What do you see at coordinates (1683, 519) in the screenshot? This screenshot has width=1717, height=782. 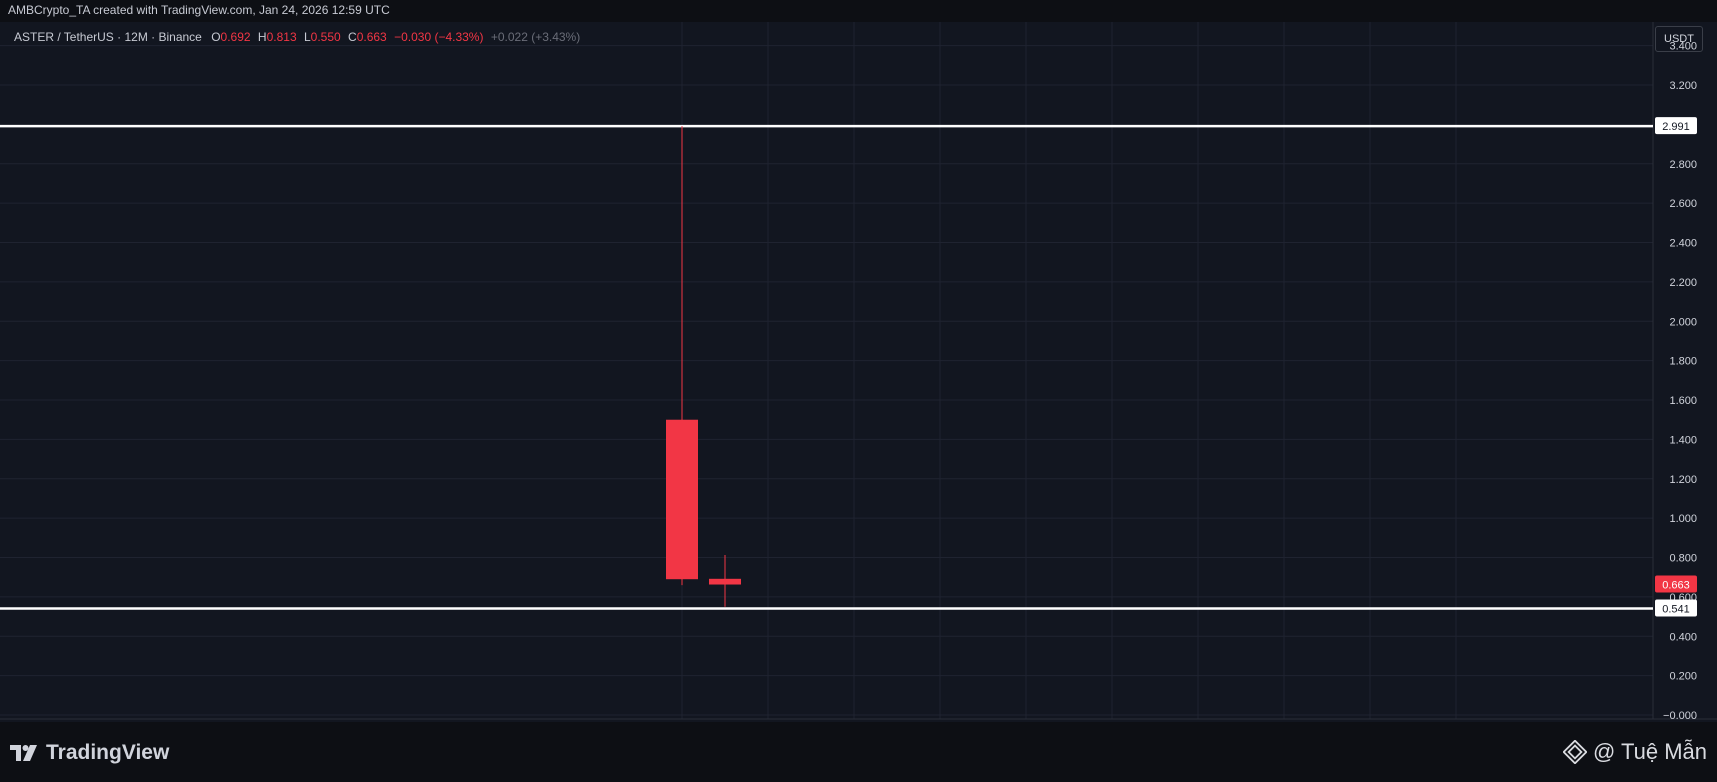 I see `price-tick-label: 1.000` at bounding box center [1683, 519].